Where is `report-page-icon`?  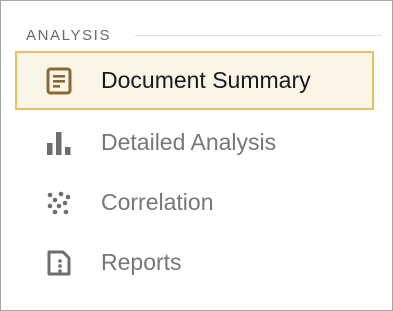 report-page-icon is located at coordinates (59, 263).